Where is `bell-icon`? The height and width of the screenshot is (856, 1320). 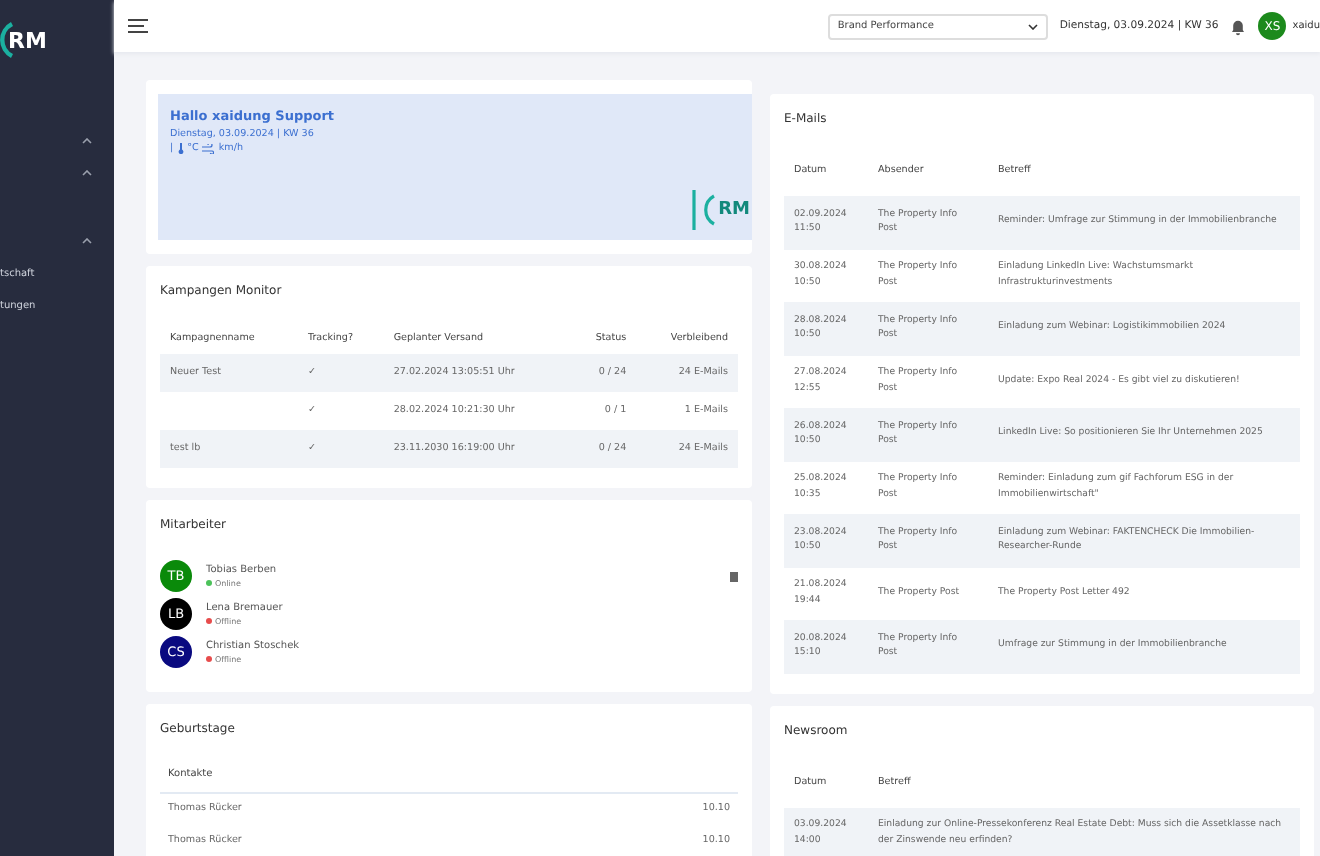 bell-icon is located at coordinates (1238, 26).